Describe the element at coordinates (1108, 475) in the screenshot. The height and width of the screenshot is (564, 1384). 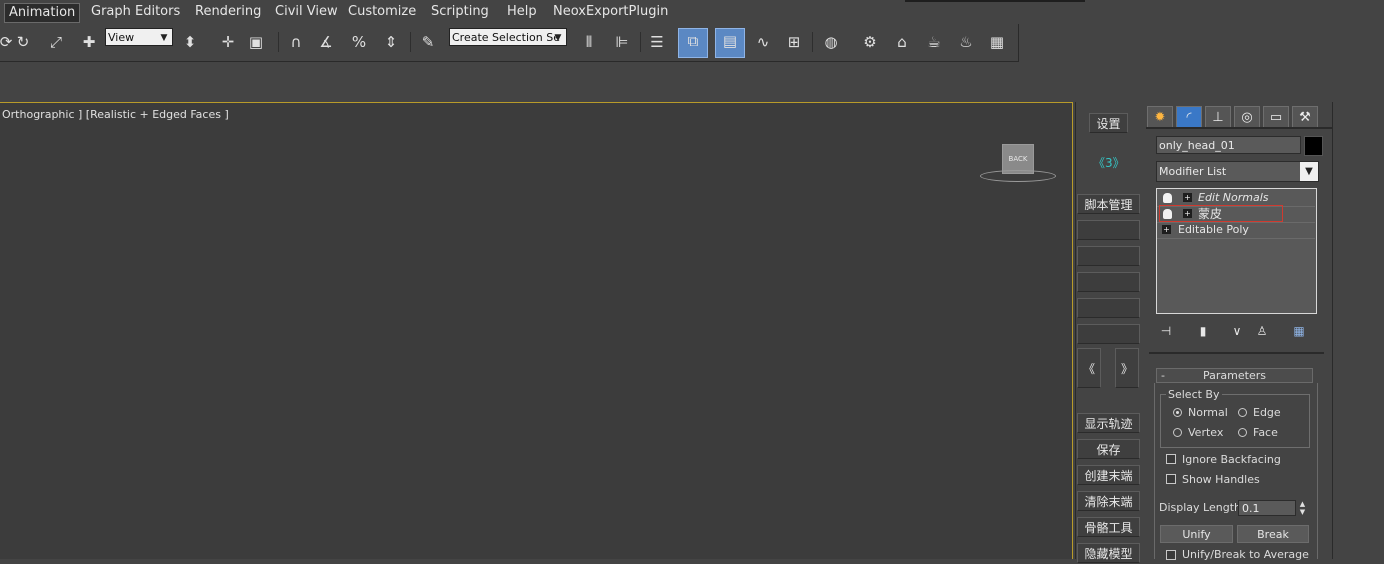
I see `create-end-button: 创建末端` at that location.